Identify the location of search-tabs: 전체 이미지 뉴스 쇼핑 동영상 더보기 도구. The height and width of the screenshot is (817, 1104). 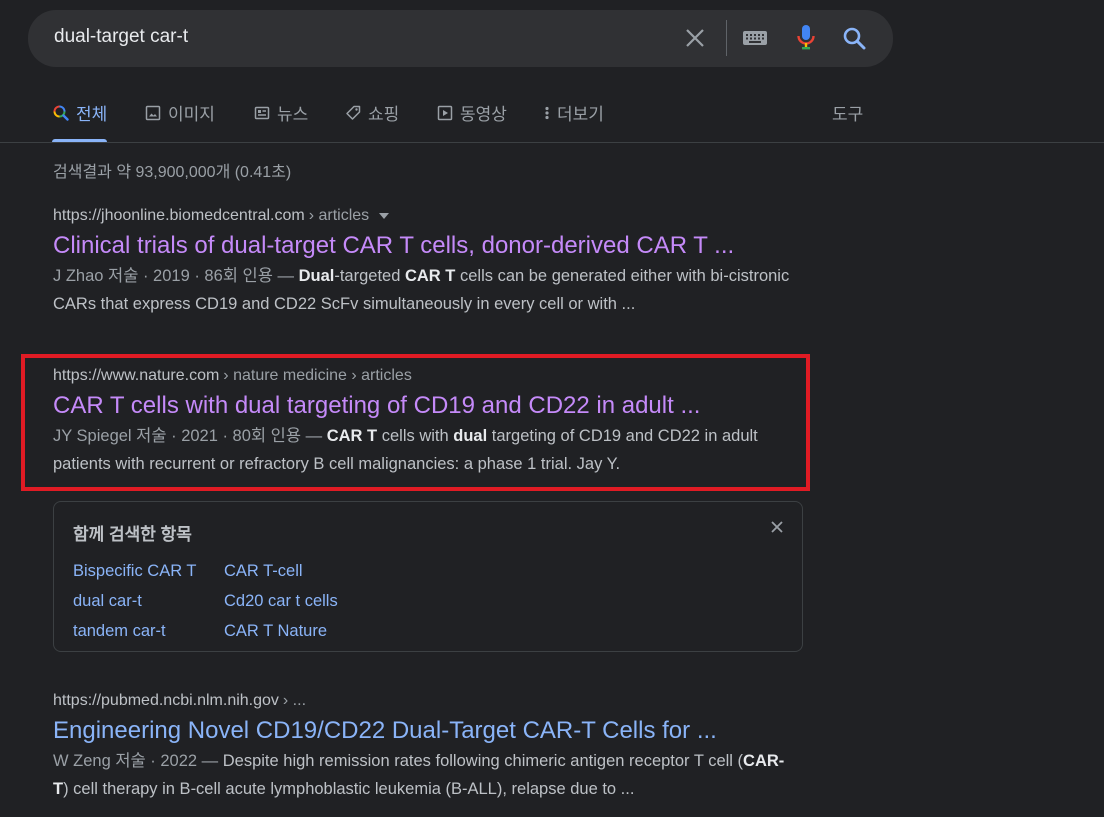
(578, 121).